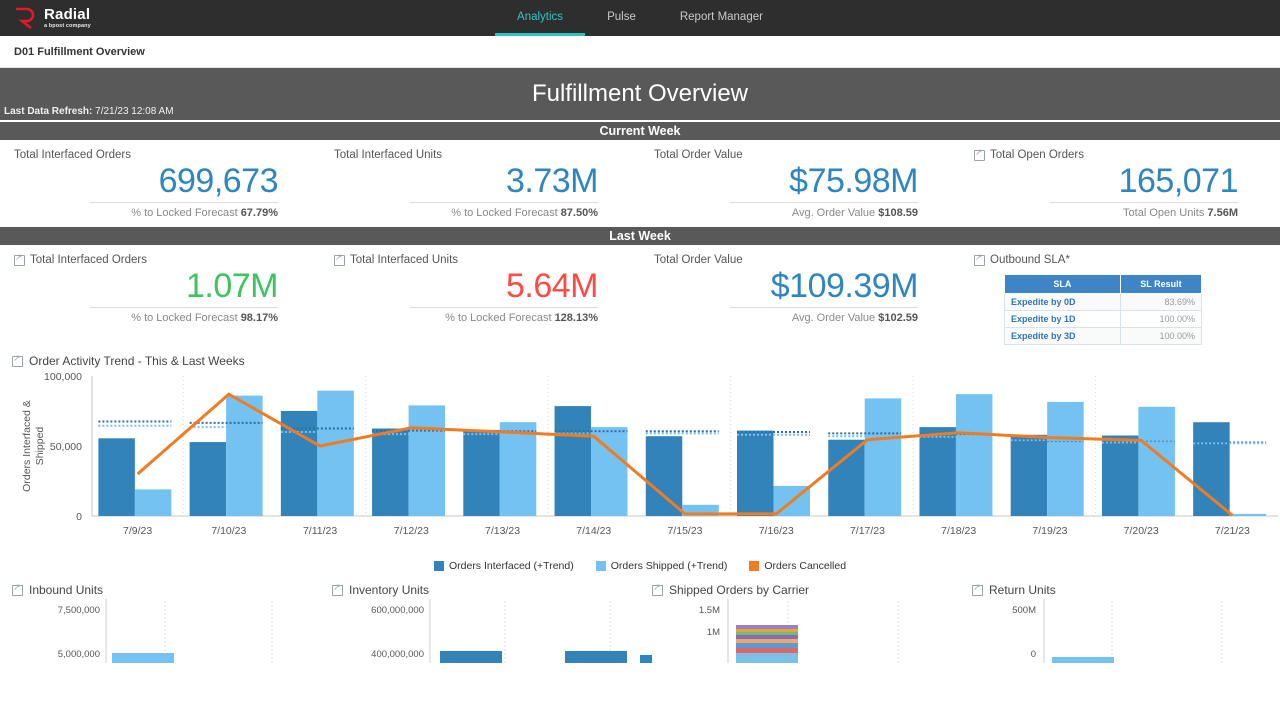 Image resolution: width=1280 pixels, height=720 pixels. I want to click on chart-title: Order Activity Trend - This & Last Weeks, so click(137, 361).